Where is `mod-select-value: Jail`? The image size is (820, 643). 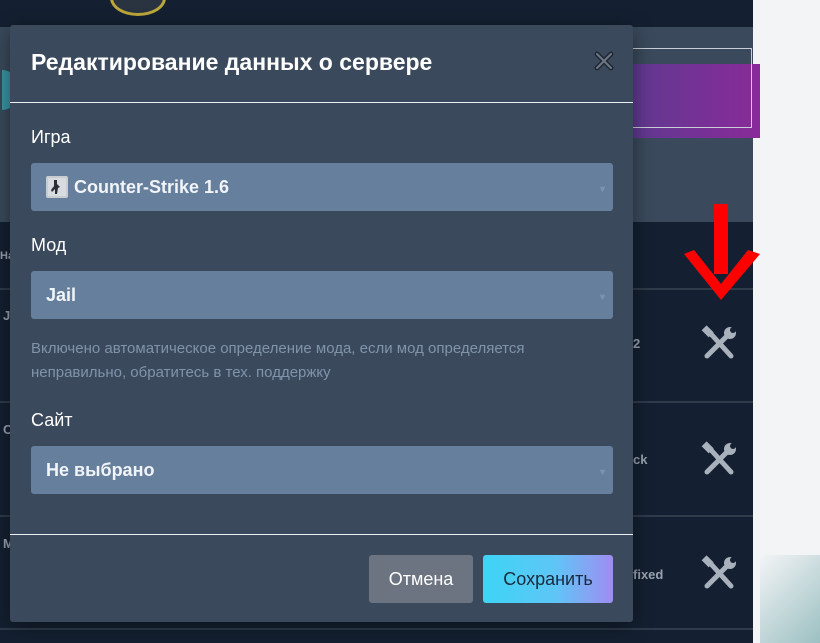 mod-select-value: Jail is located at coordinates (61, 294).